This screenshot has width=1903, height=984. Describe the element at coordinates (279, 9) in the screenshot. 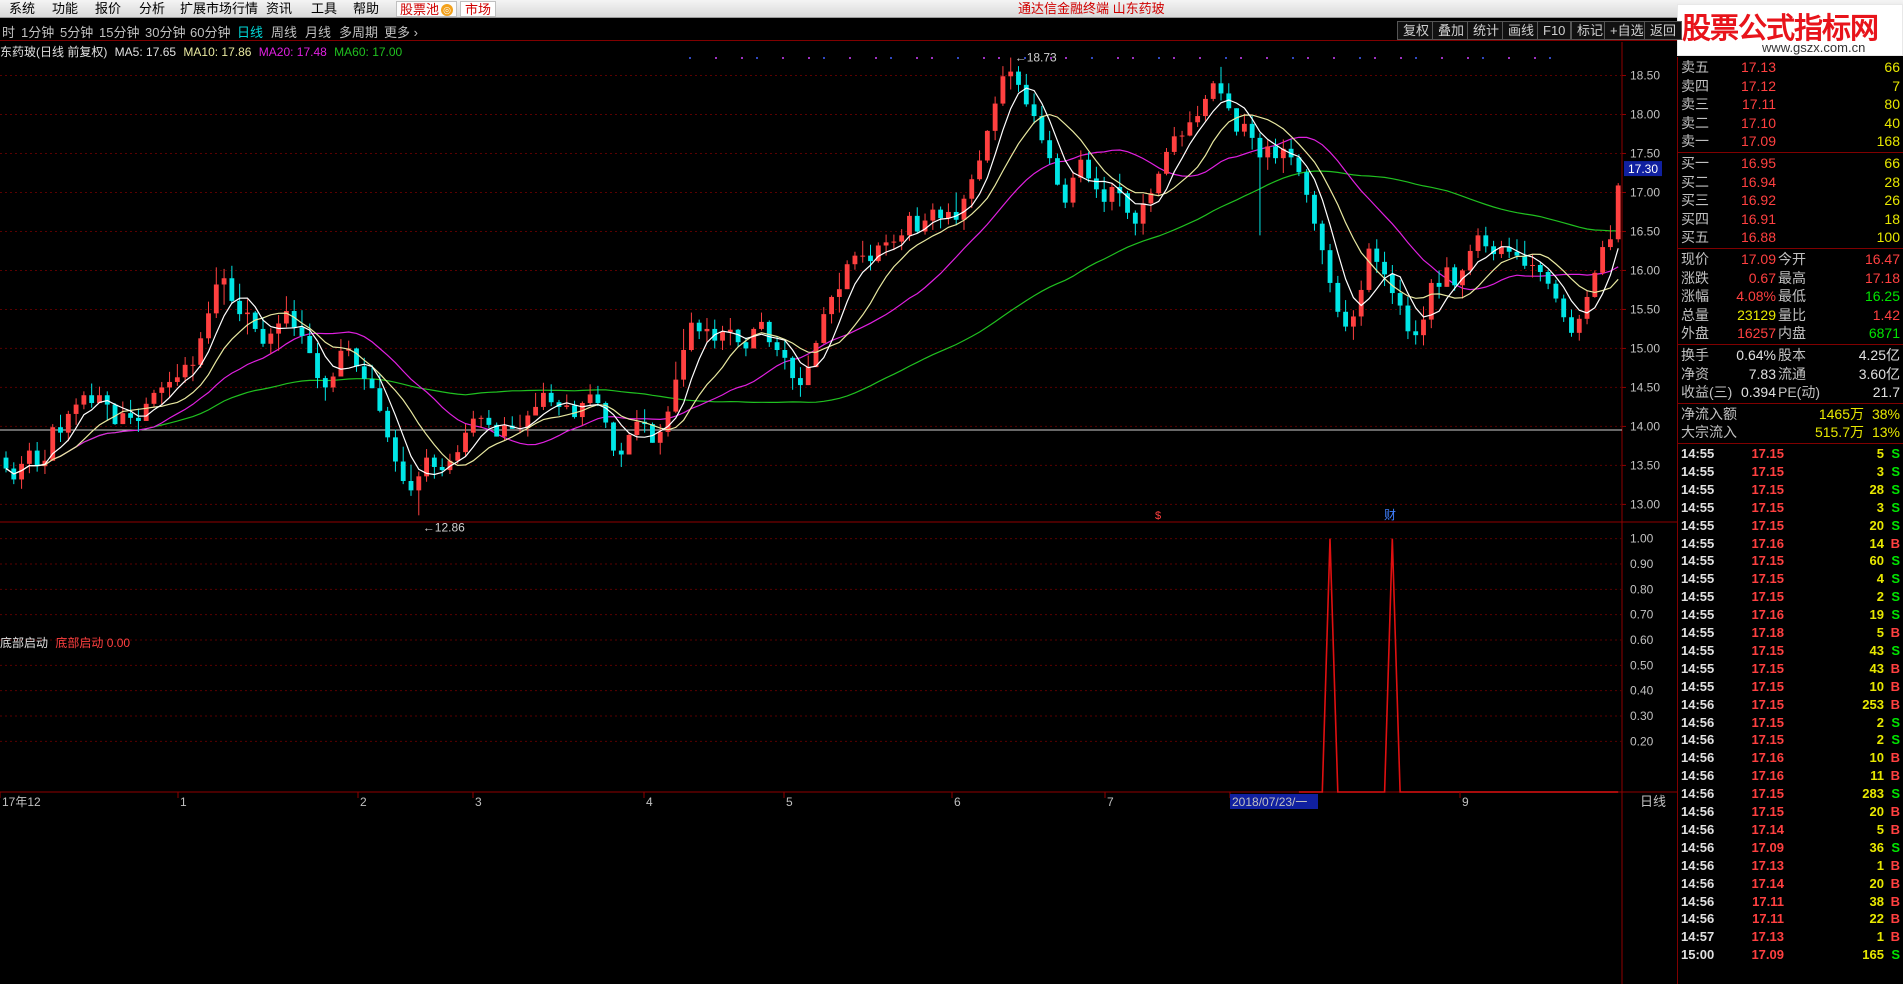

I see `menu-news: 资讯` at that location.